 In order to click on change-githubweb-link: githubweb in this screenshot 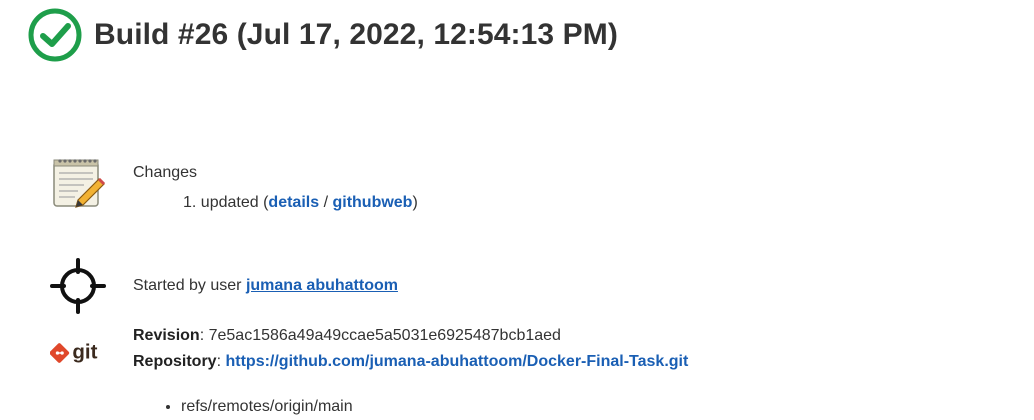, I will do `click(372, 202)`.